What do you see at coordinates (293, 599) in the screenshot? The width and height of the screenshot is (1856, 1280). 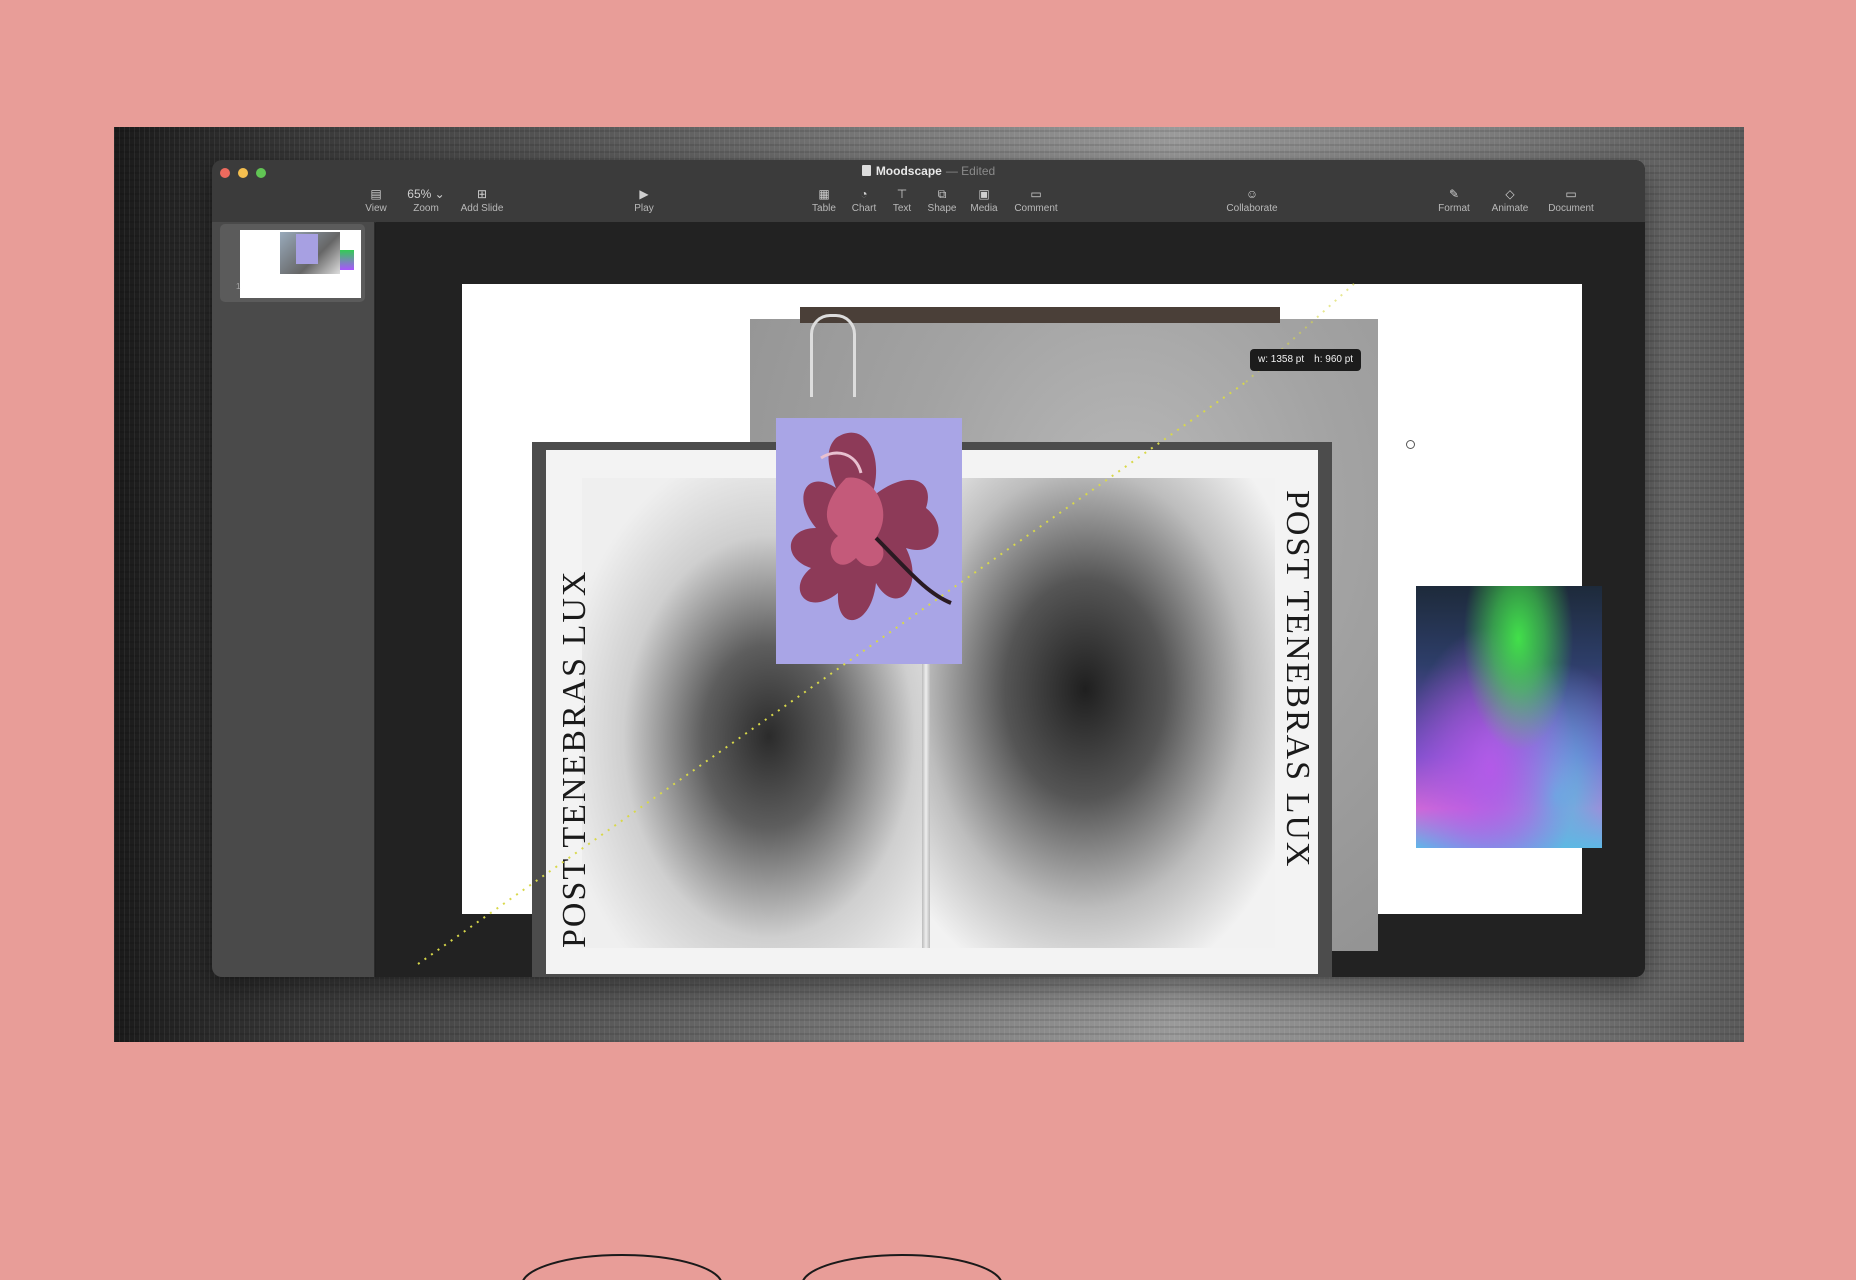 I see `slide-navigator` at bounding box center [293, 599].